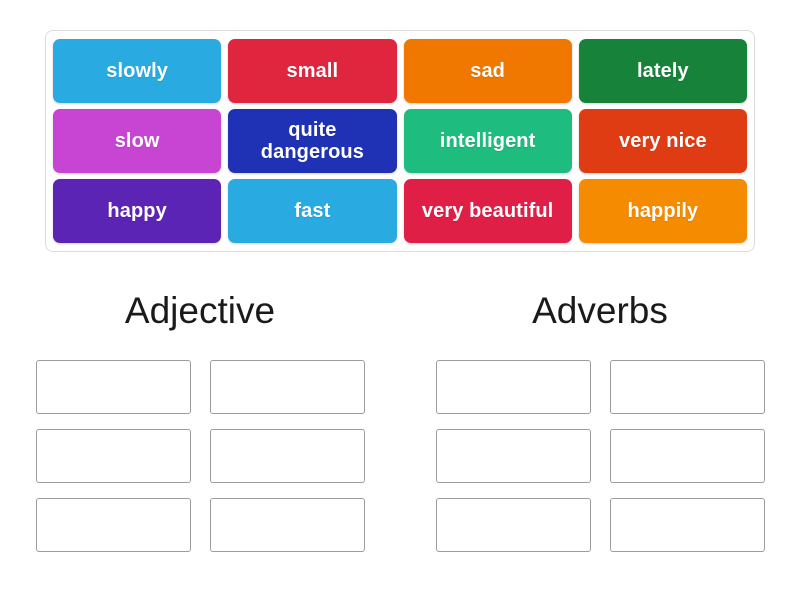 The height and width of the screenshot is (600, 800). Describe the element at coordinates (137, 141) in the screenshot. I see `word-tile: slow` at that location.